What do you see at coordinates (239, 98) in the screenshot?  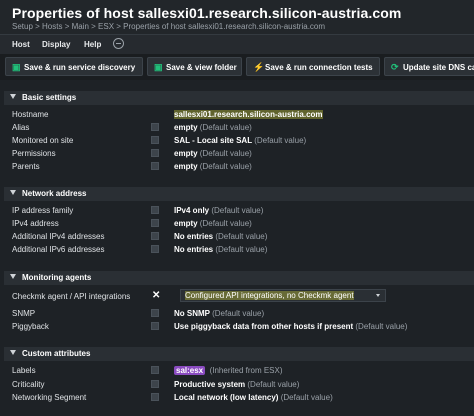 I see `section-header-basic: Basic settings` at bounding box center [239, 98].